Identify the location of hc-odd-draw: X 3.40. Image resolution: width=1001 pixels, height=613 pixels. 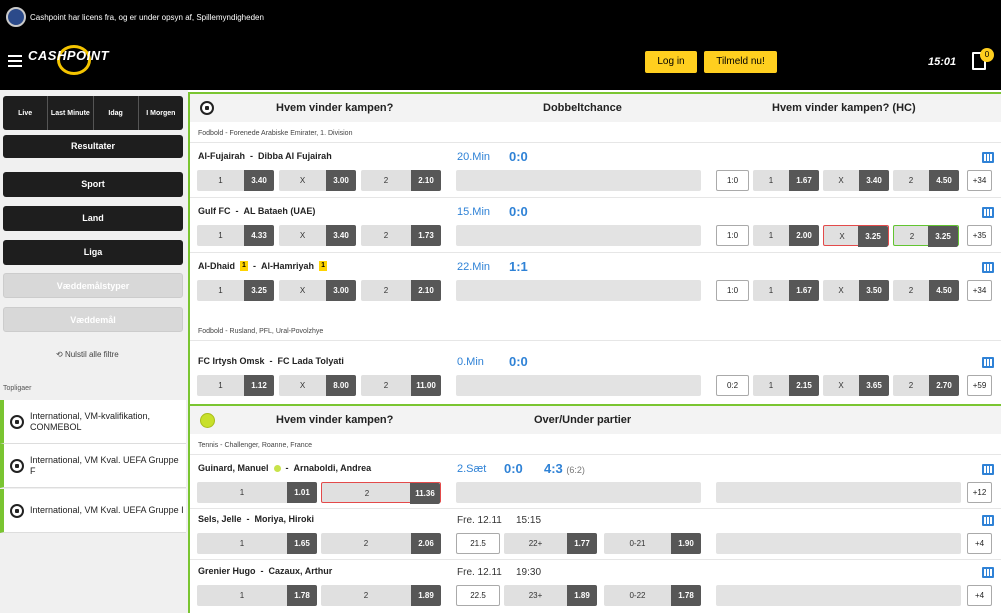
(856, 180).